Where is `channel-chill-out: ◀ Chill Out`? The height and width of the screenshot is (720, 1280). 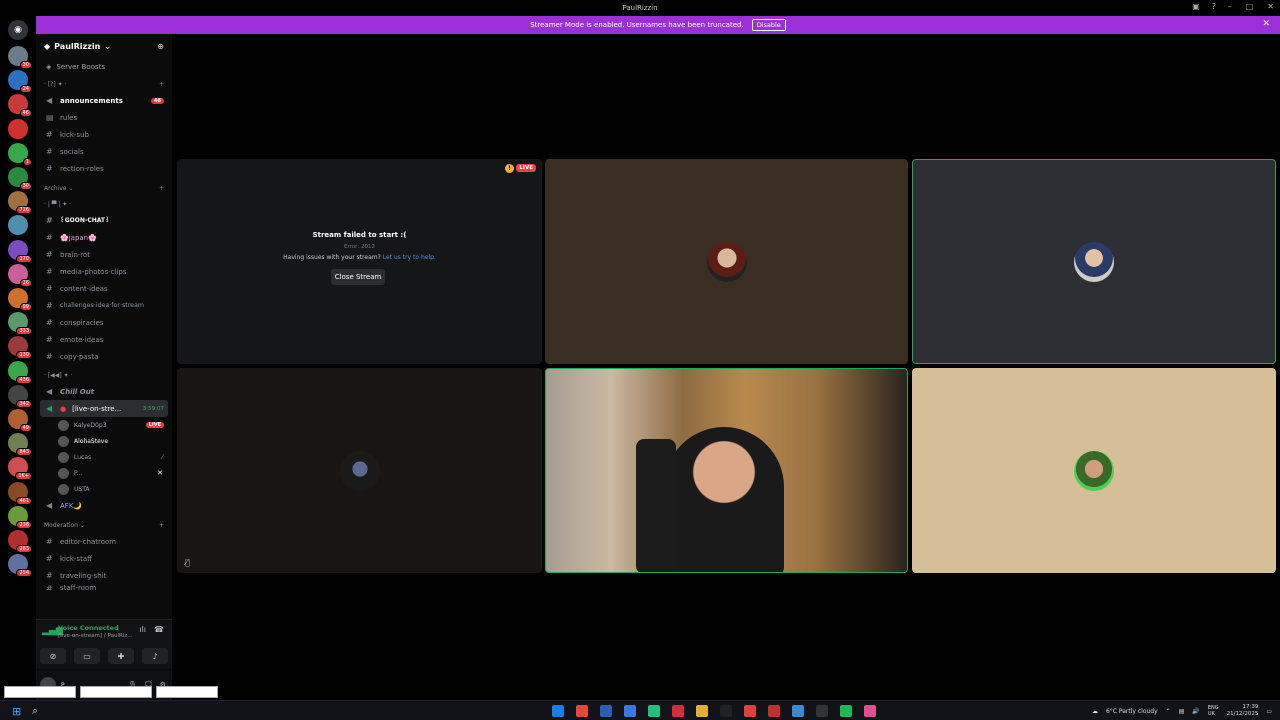
channel-chill-out: ◀ Chill Out is located at coordinates (104, 391).